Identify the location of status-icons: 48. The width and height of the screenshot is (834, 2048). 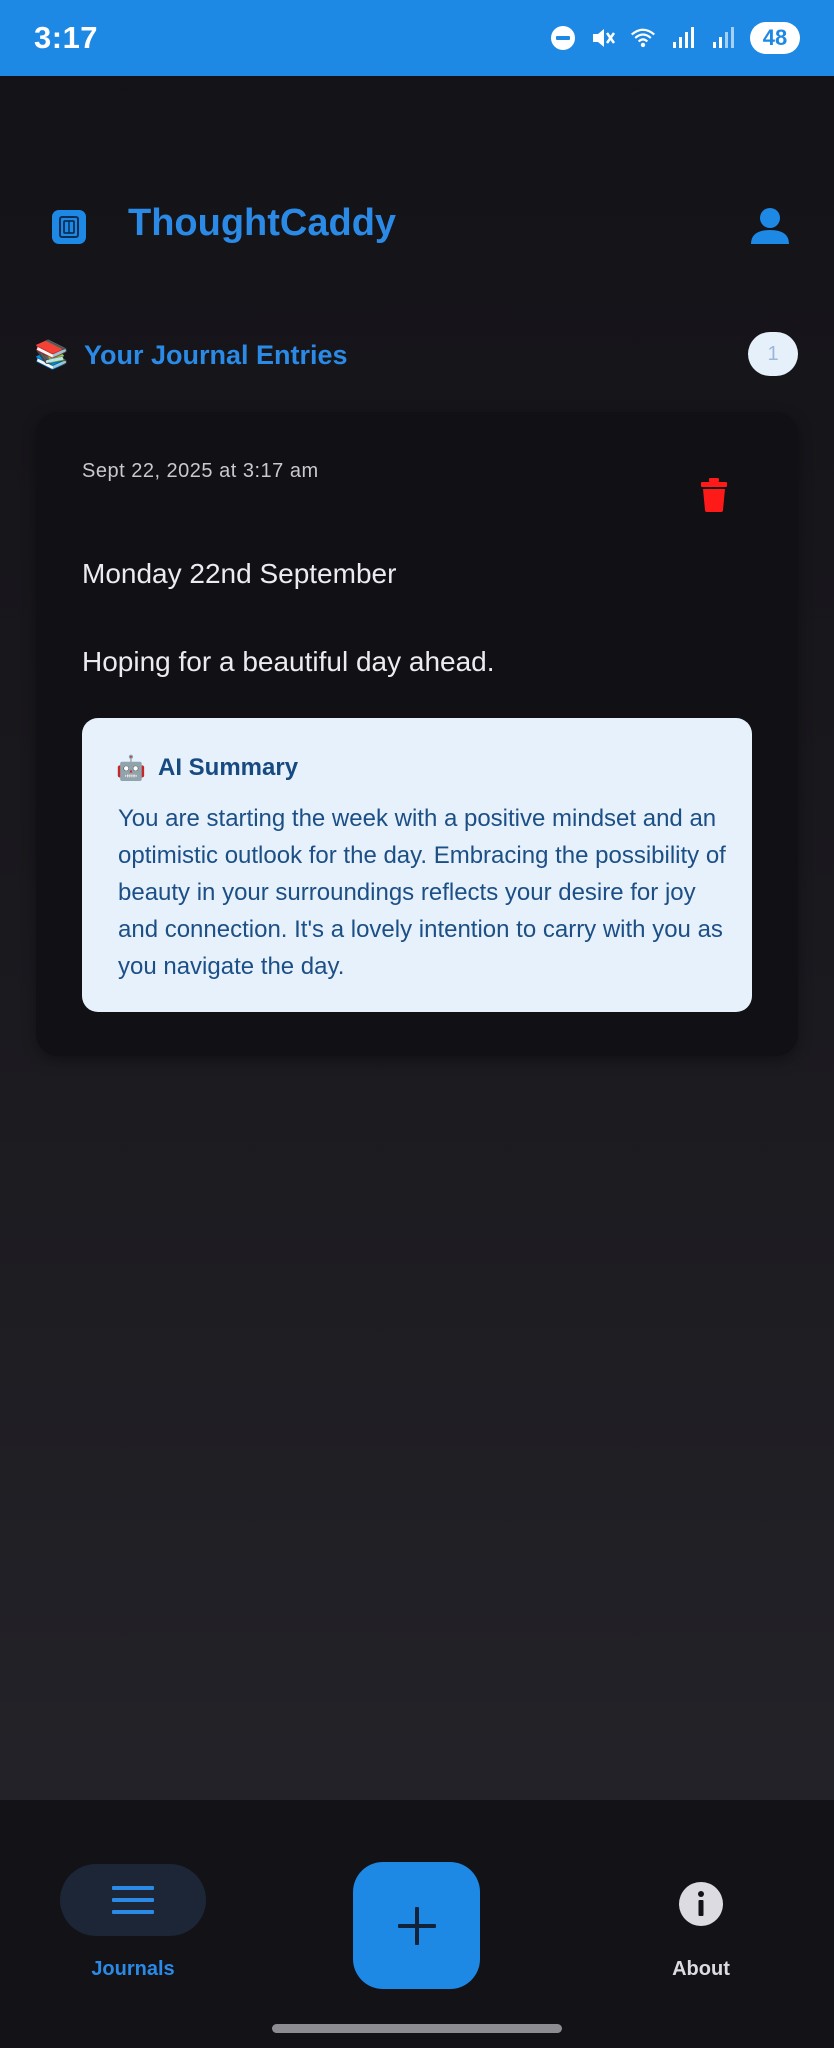
(675, 38).